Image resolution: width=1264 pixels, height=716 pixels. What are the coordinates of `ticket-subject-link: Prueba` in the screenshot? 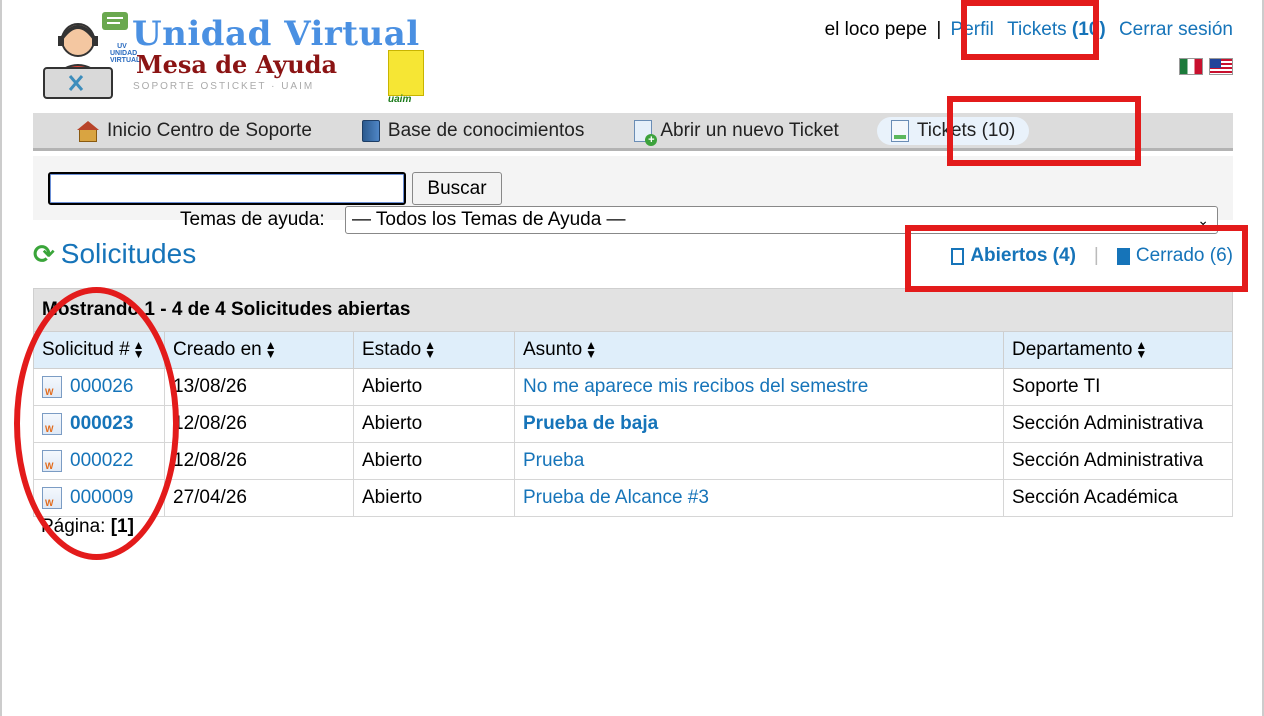 It's located at (553, 460).